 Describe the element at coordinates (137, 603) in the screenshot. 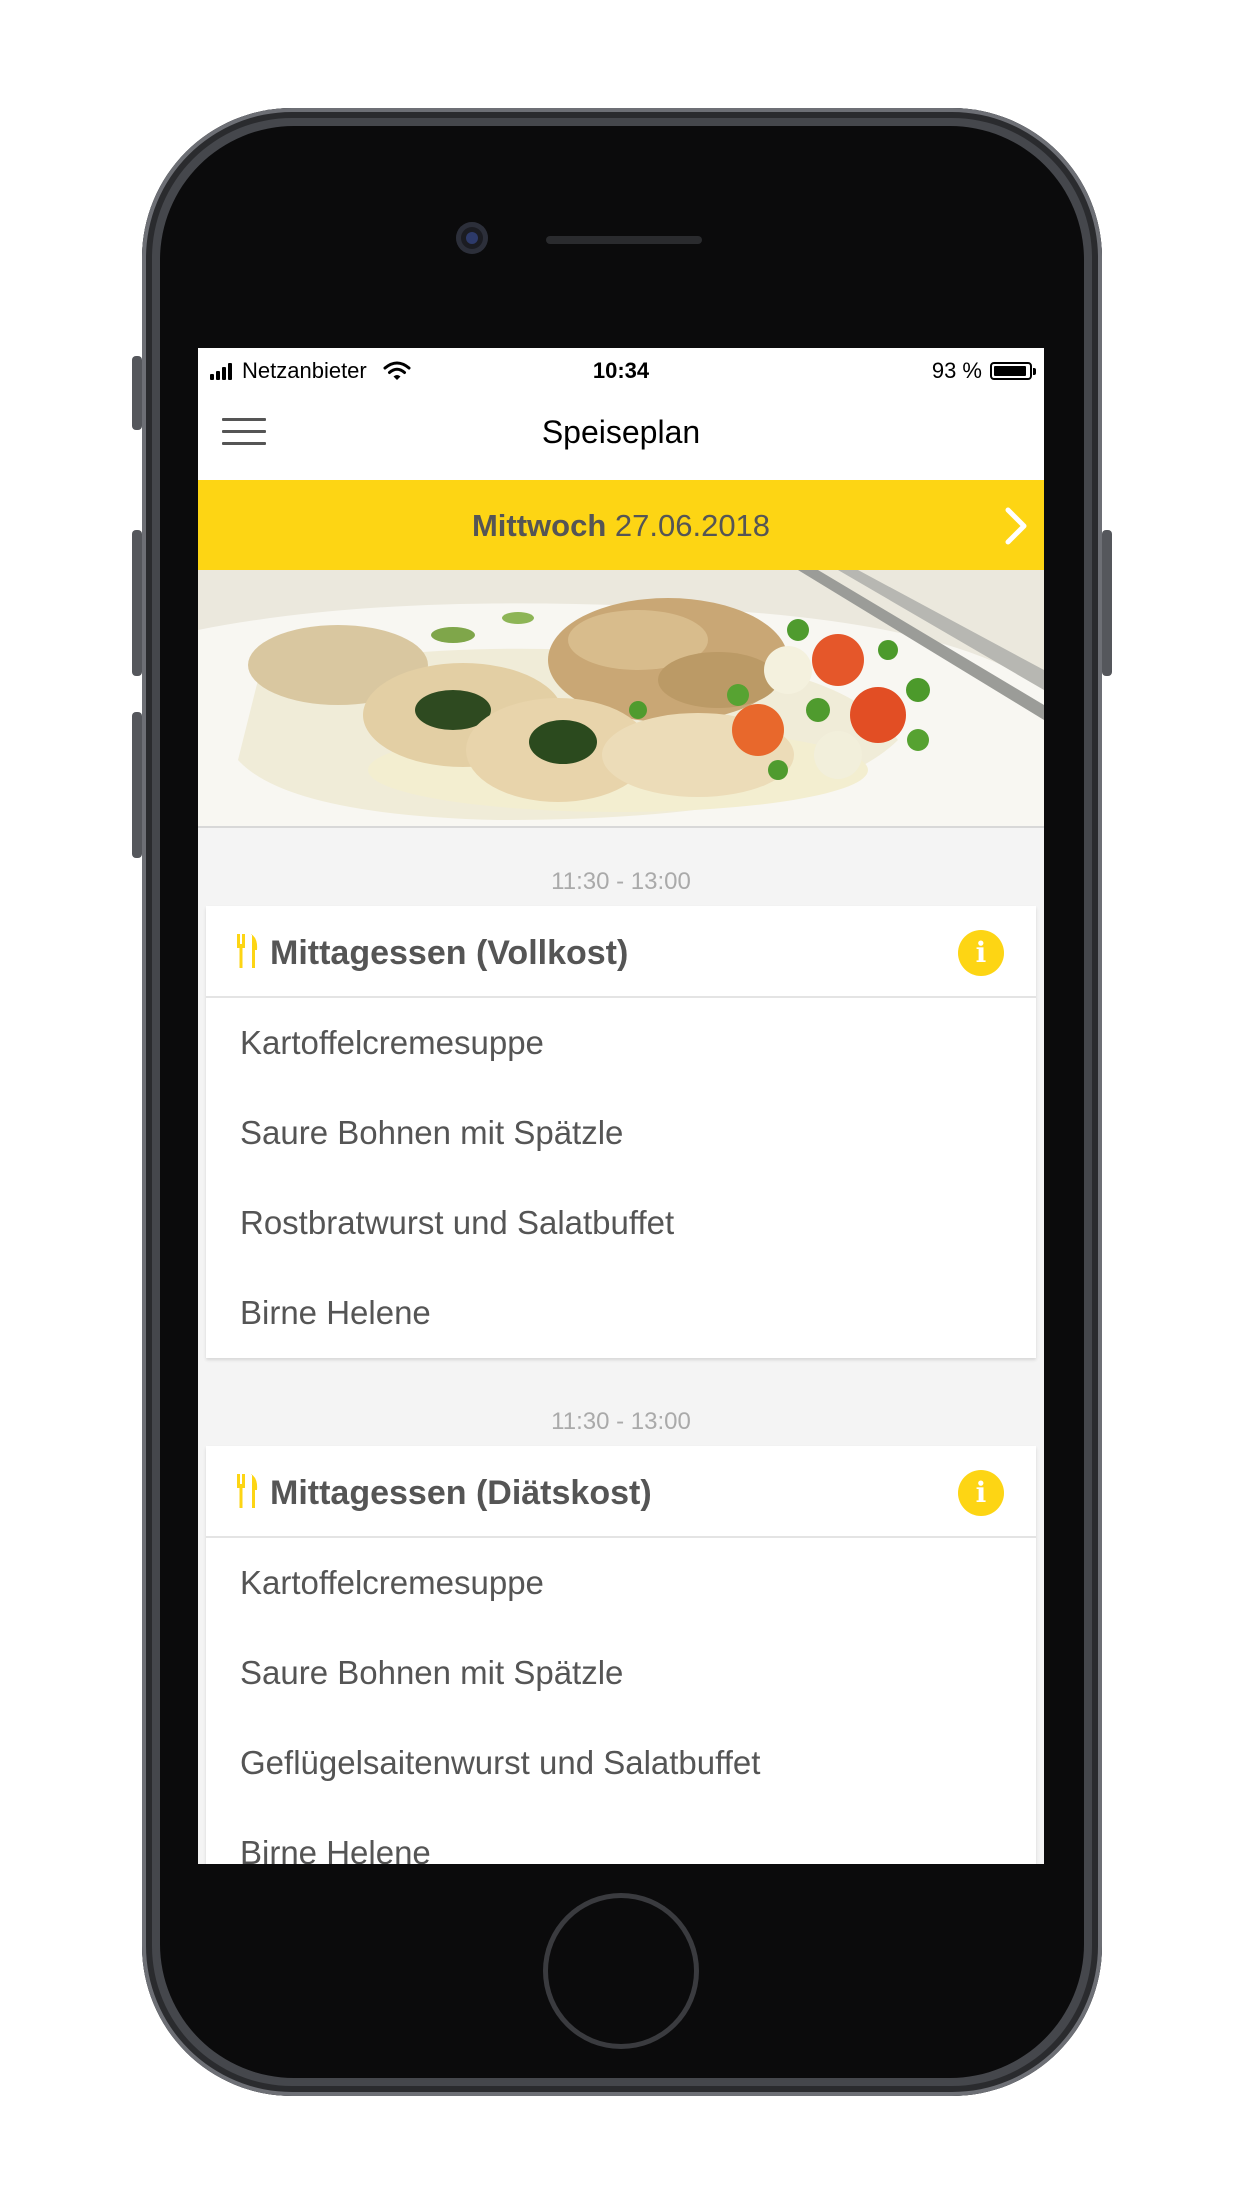

I see `volume-up-button` at that location.